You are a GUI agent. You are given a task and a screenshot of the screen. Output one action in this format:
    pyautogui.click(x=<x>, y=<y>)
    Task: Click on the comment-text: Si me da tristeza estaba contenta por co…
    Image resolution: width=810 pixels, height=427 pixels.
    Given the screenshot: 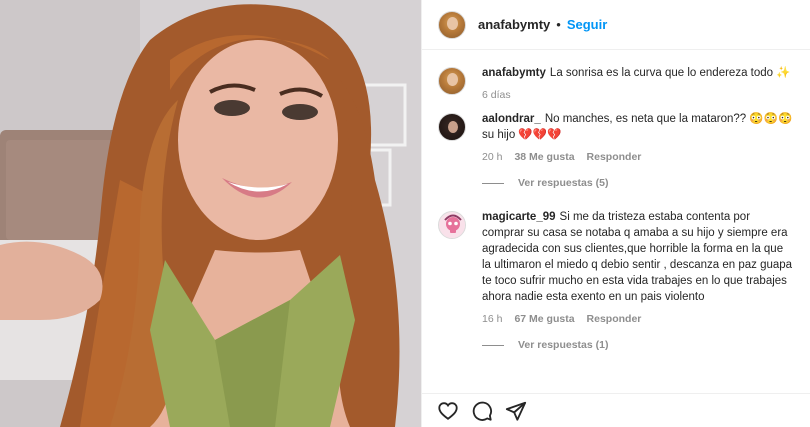 What is the action you would take?
    pyautogui.click(x=637, y=257)
    